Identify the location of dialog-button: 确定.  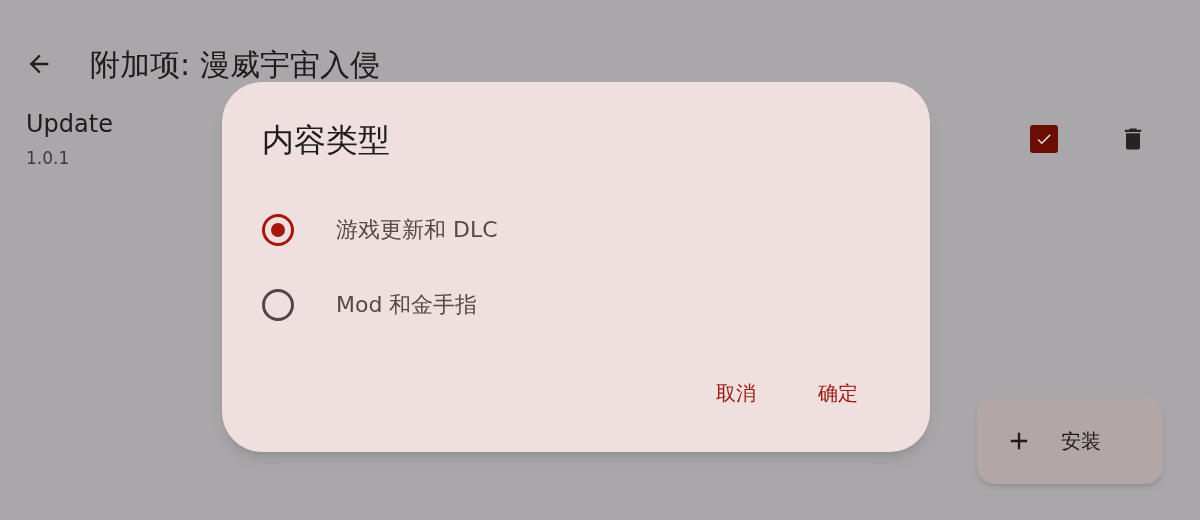
(838, 393).